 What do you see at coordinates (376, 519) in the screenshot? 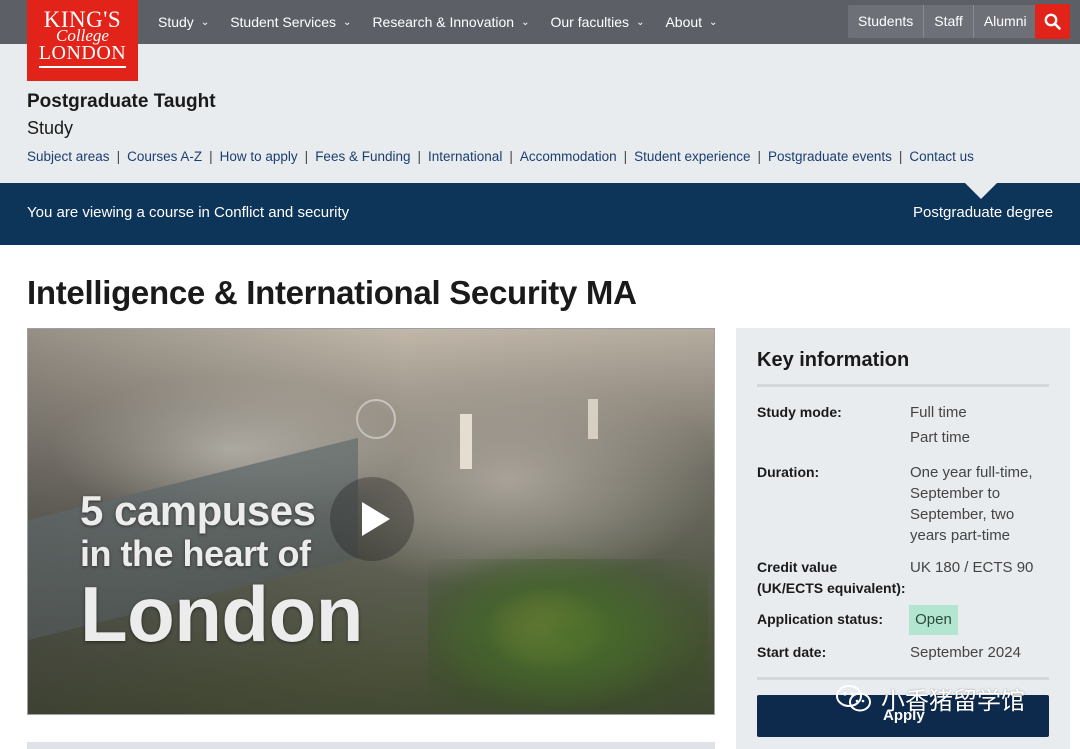
I see `play-icon` at bounding box center [376, 519].